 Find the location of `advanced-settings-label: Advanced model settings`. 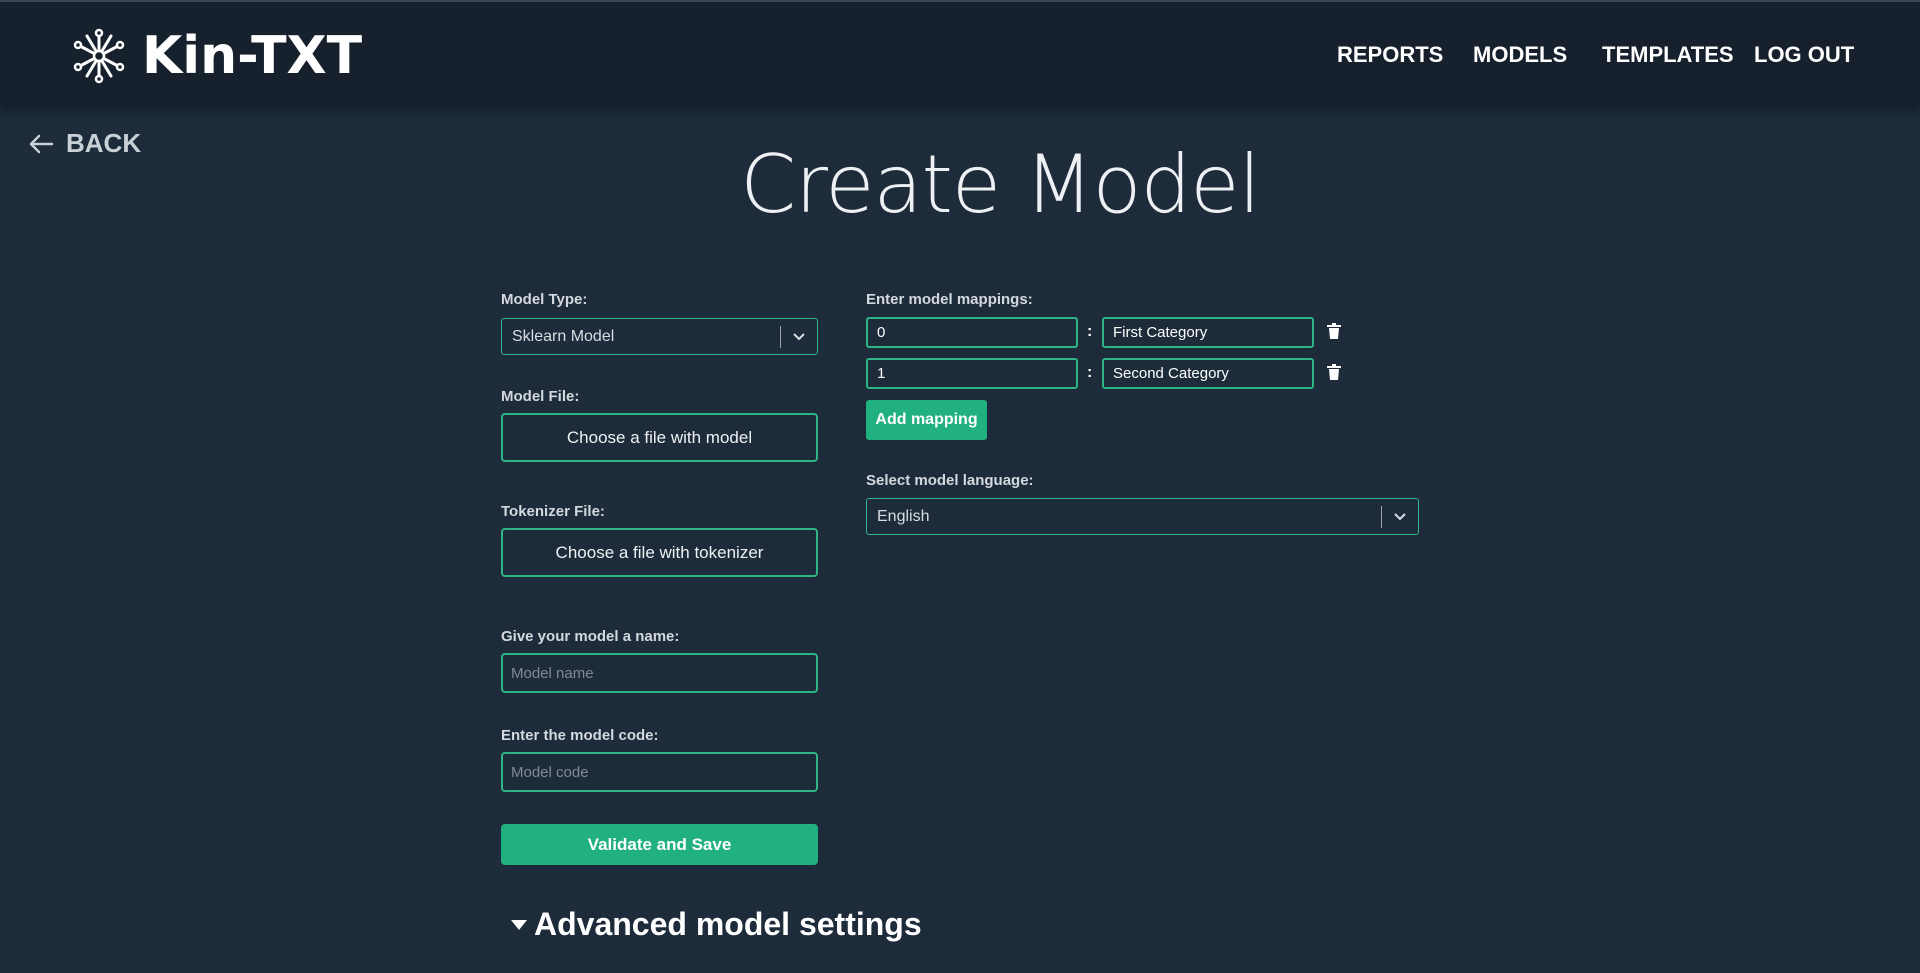

advanced-settings-label: Advanced model settings is located at coordinates (728, 924).